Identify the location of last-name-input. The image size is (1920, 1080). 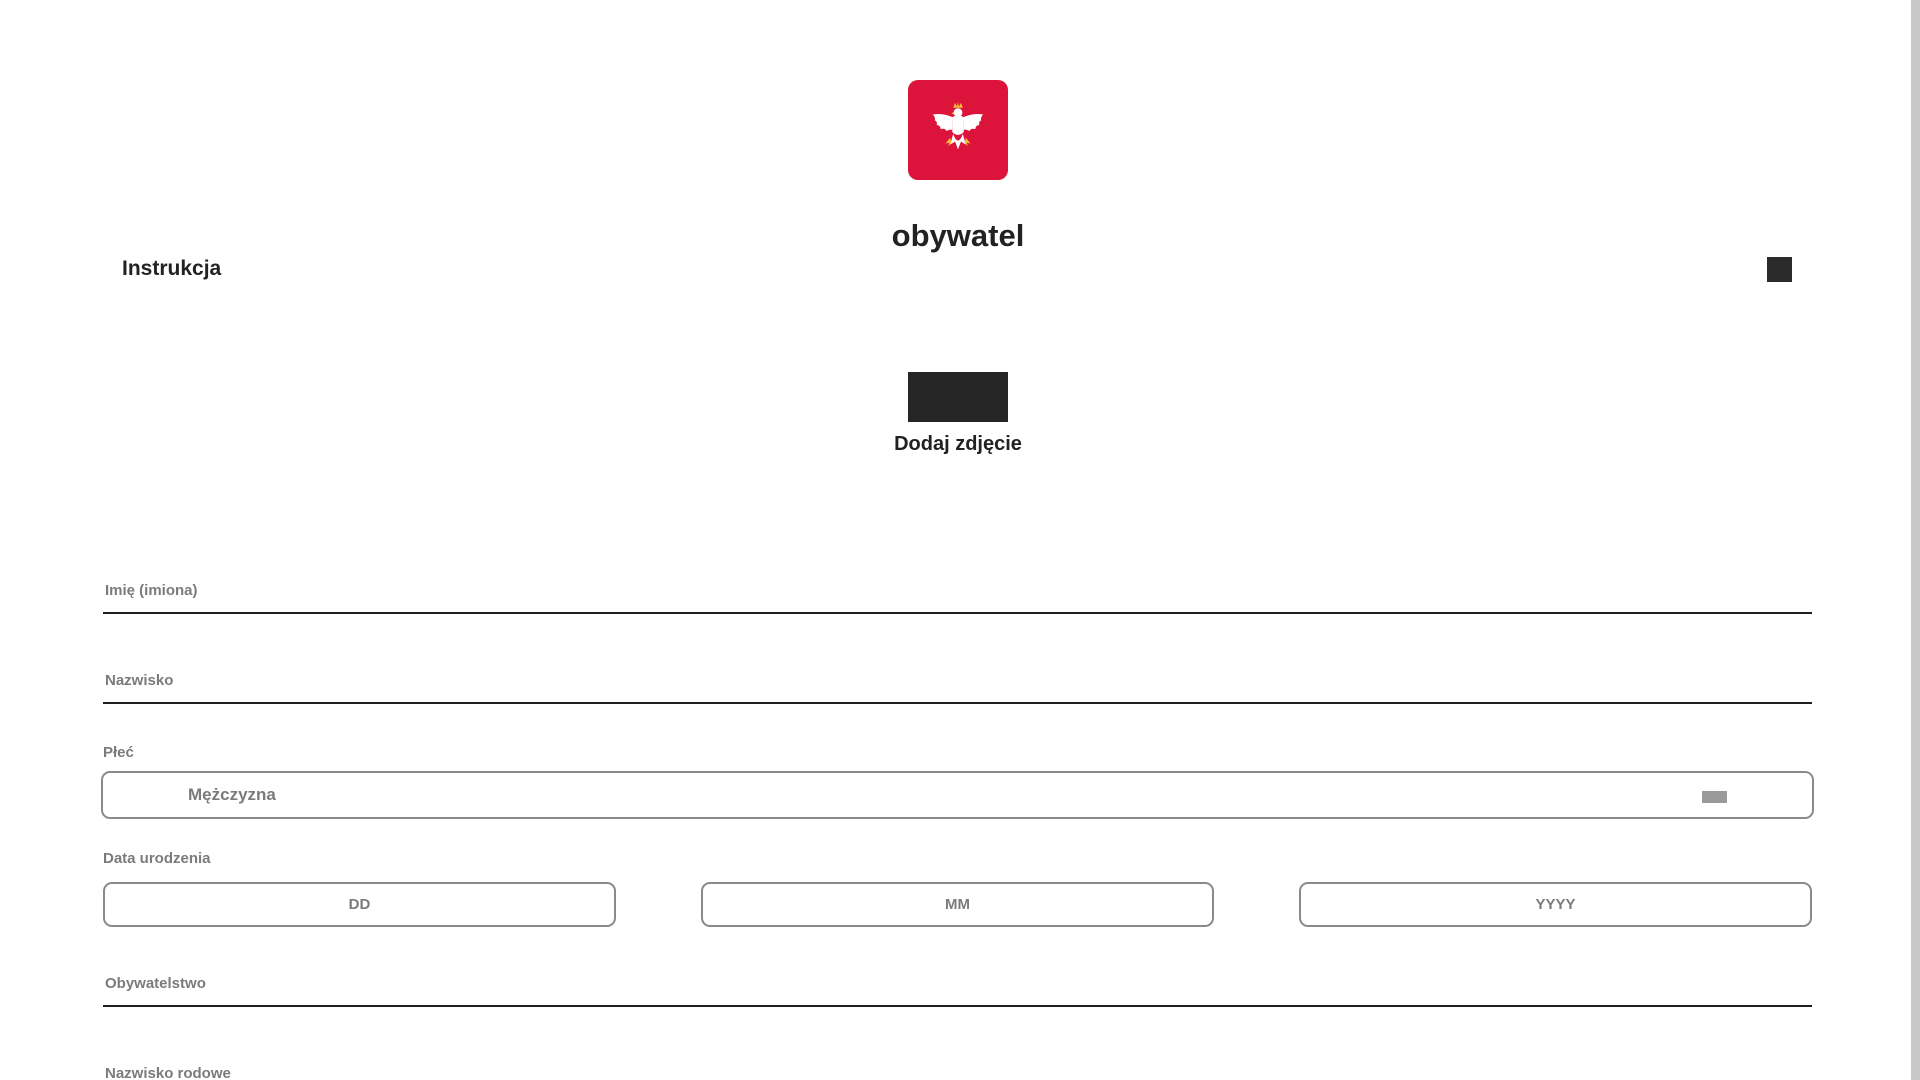
(957, 677).